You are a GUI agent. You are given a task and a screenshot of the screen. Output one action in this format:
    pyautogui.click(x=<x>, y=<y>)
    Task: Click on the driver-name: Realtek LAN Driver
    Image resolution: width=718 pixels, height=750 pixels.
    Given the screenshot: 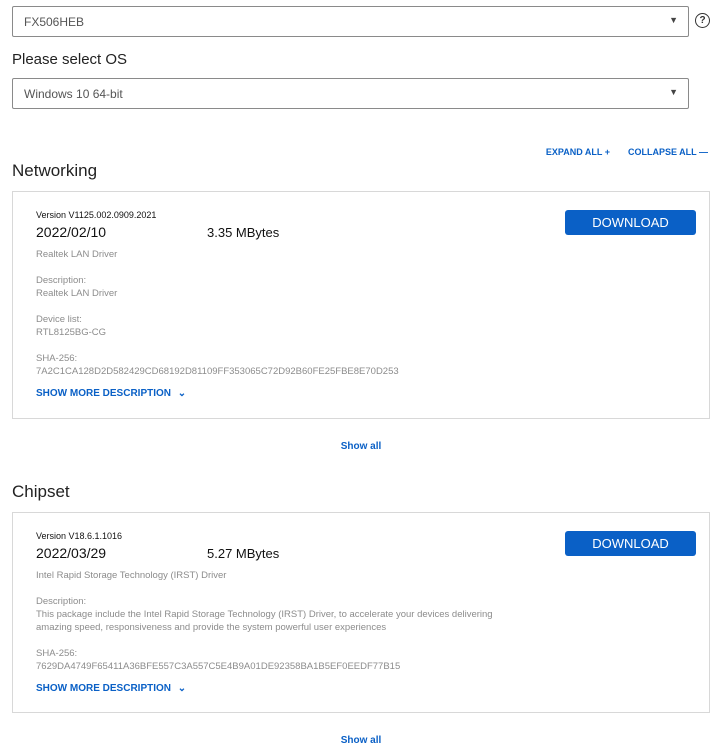 What is the action you would take?
    pyautogui.click(x=77, y=254)
    